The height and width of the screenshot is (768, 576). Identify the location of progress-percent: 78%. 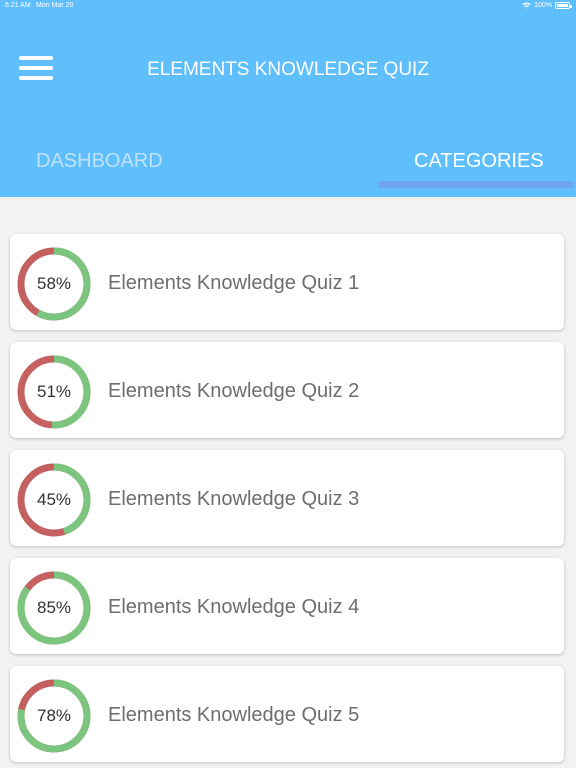
(54, 715).